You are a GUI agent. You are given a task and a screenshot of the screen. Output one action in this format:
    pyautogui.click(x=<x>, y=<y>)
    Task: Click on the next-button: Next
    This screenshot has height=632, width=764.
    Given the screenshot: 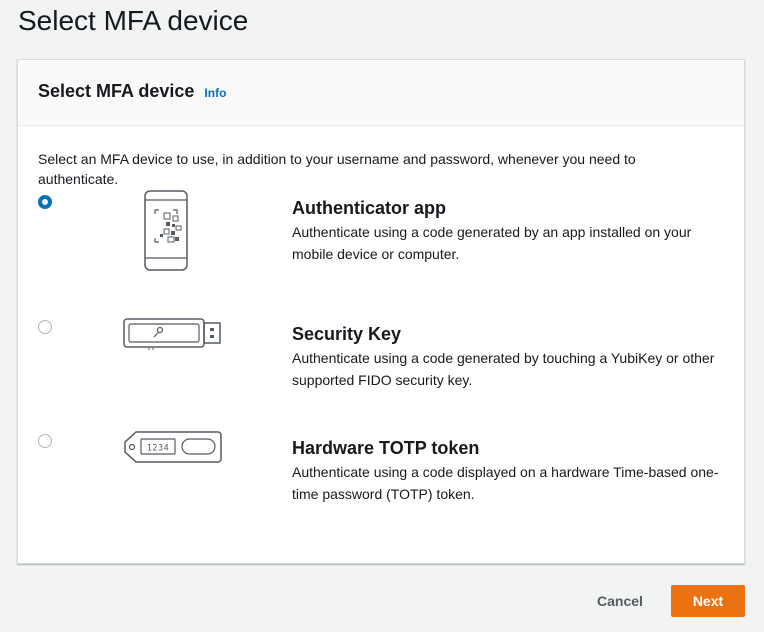 What is the action you would take?
    pyautogui.click(x=708, y=601)
    